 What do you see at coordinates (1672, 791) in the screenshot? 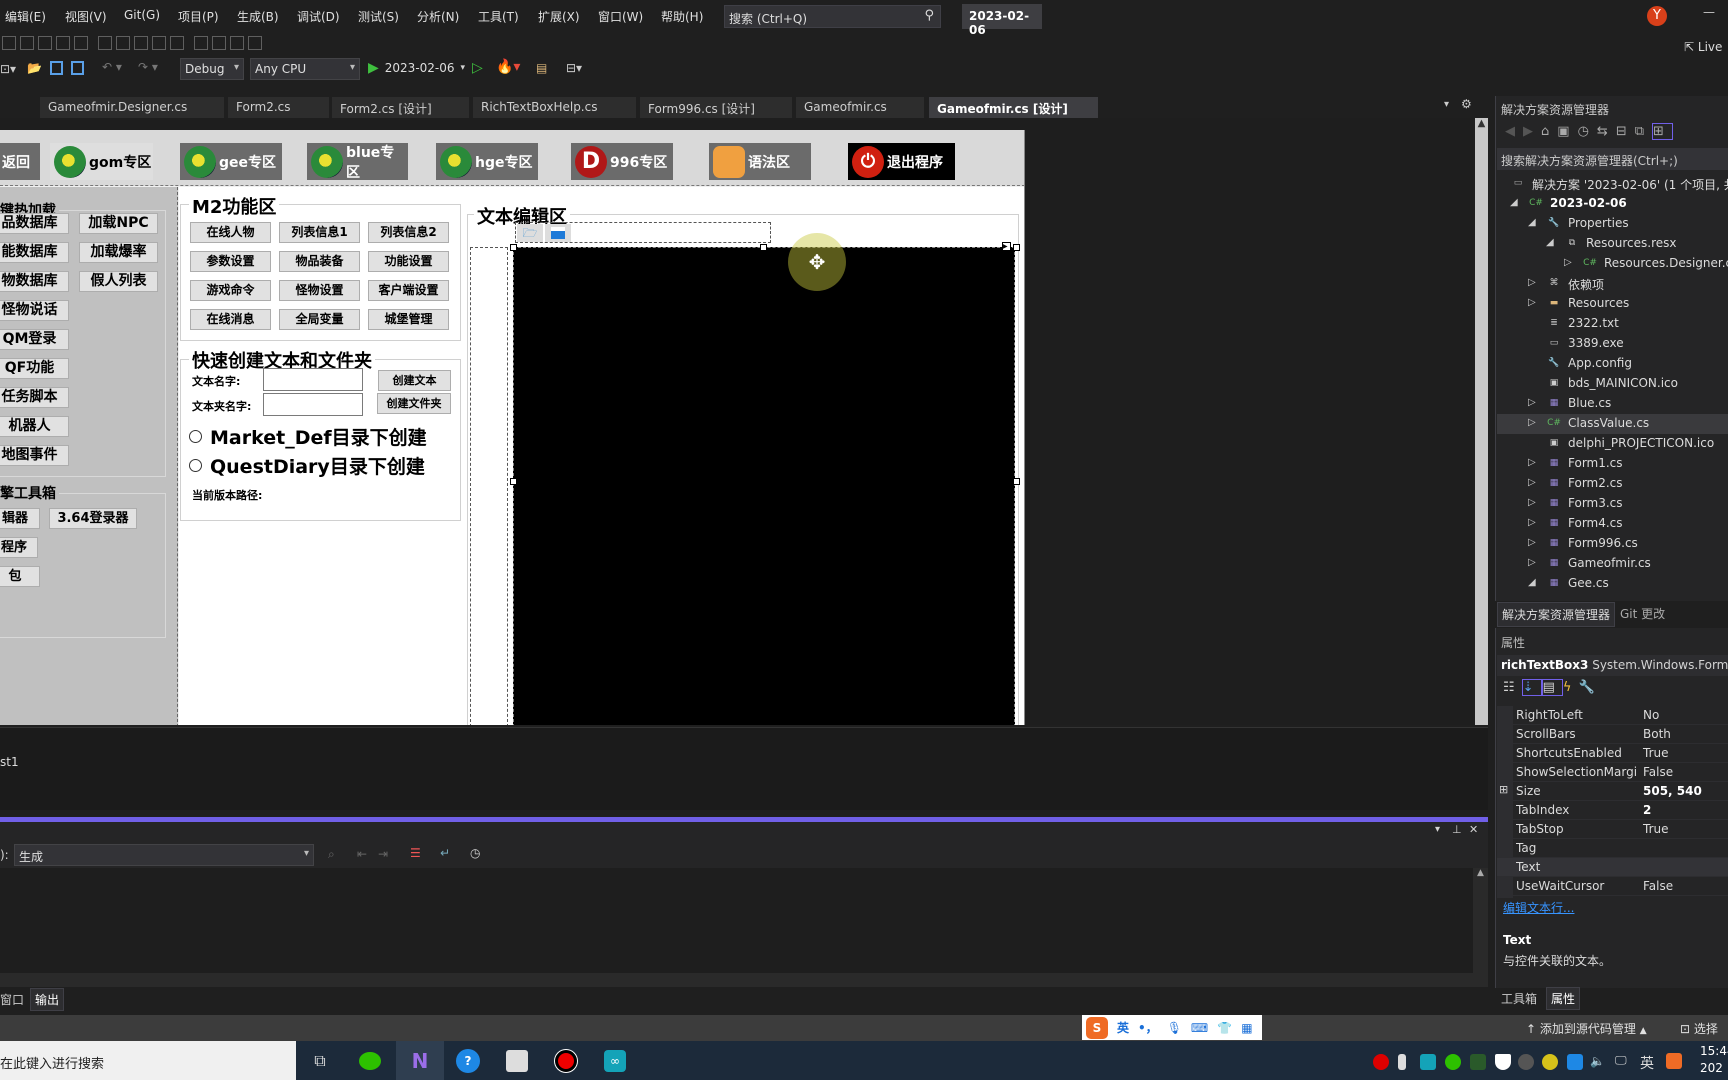
I see `property-value: 505, 540` at bounding box center [1672, 791].